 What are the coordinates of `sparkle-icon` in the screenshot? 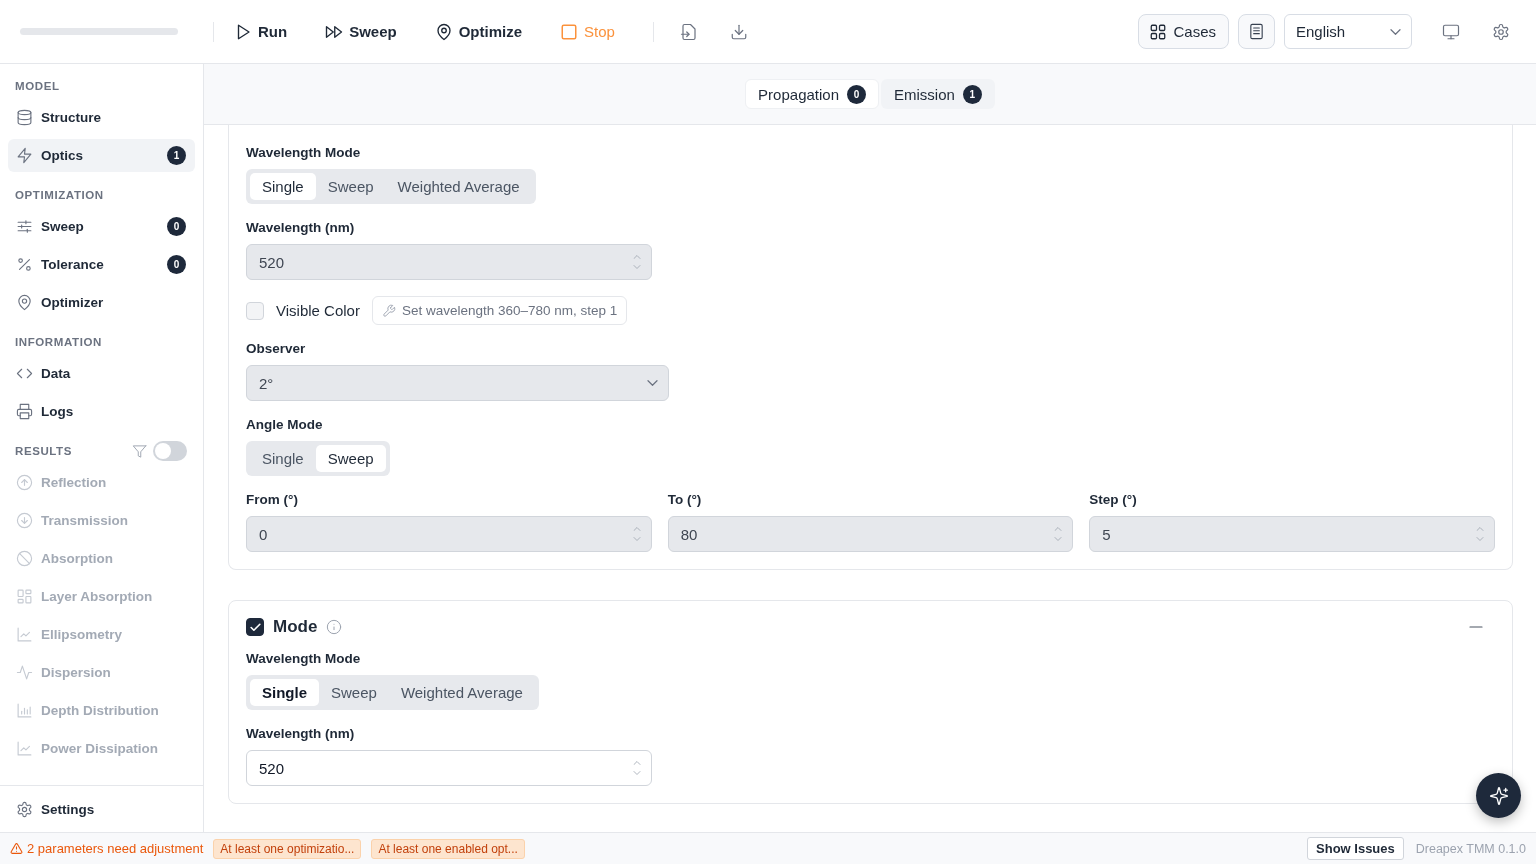 It's located at (1498, 795).